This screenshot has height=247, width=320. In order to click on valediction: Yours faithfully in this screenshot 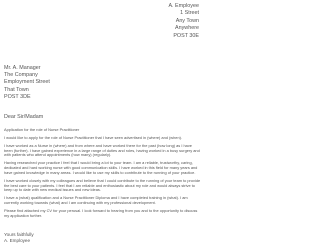, I will do `click(19, 234)`.